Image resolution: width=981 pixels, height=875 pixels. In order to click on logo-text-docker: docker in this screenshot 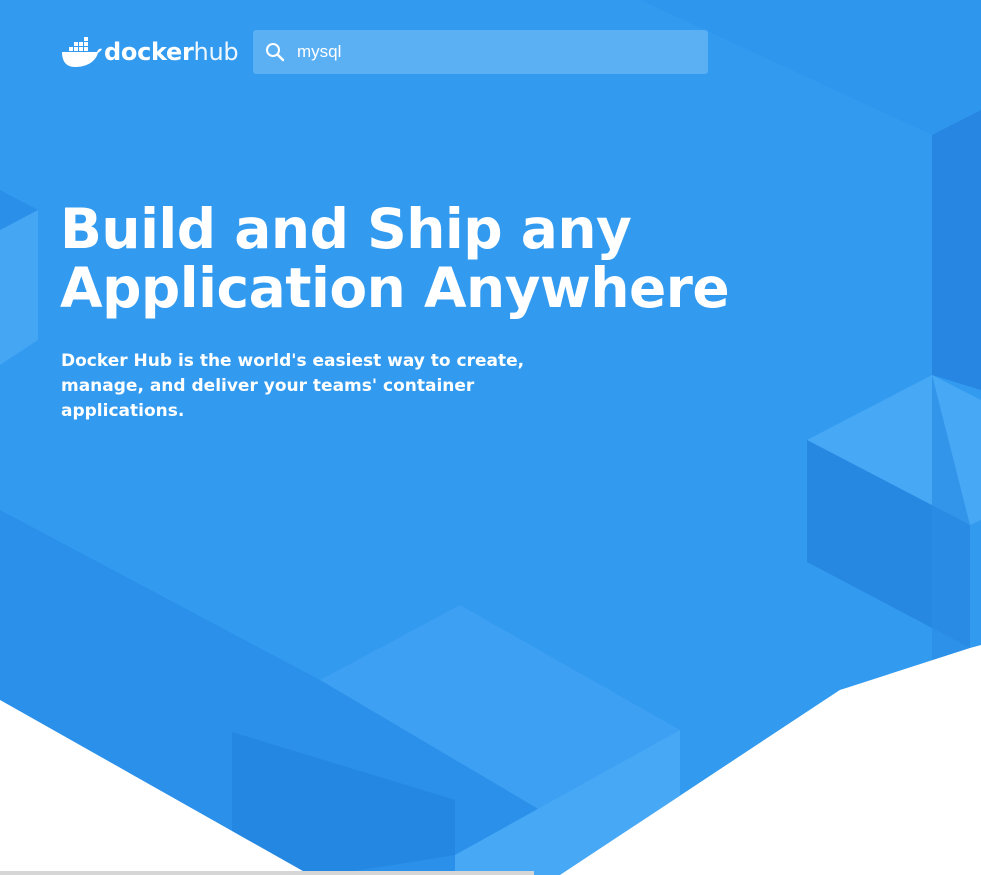, I will do `click(149, 52)`.